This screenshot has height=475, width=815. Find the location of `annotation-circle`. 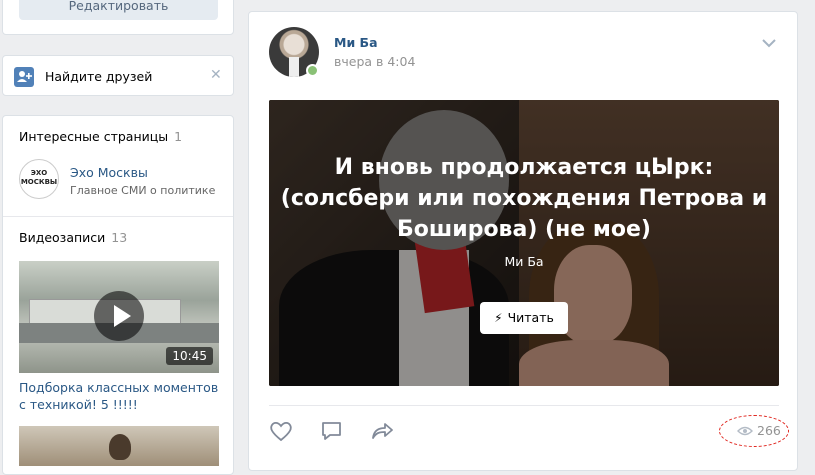

annotation-circle is located at coordinates (754, 431).